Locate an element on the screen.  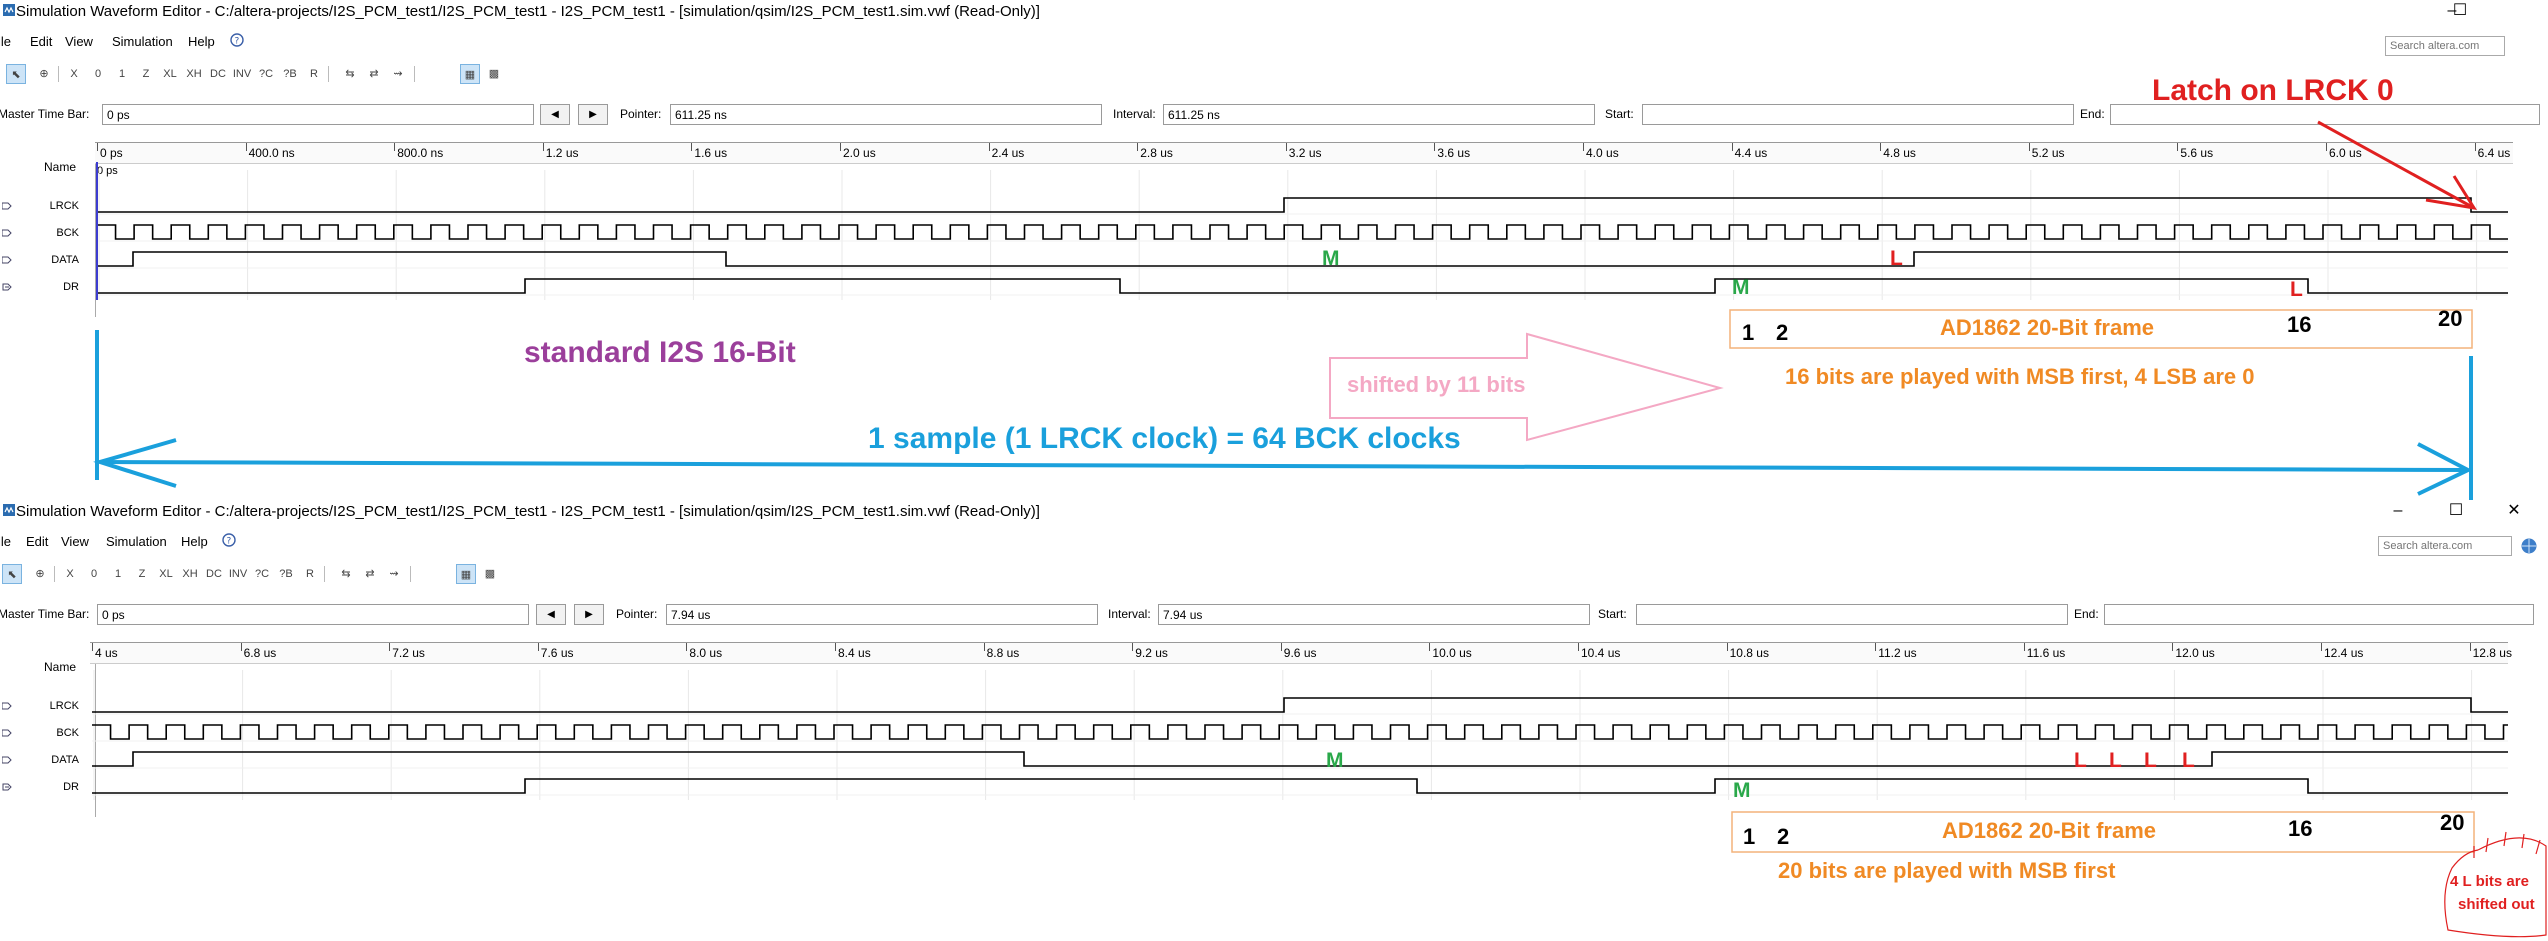
frame2-bit-16: 16 is located at coordinates (2300, 828).